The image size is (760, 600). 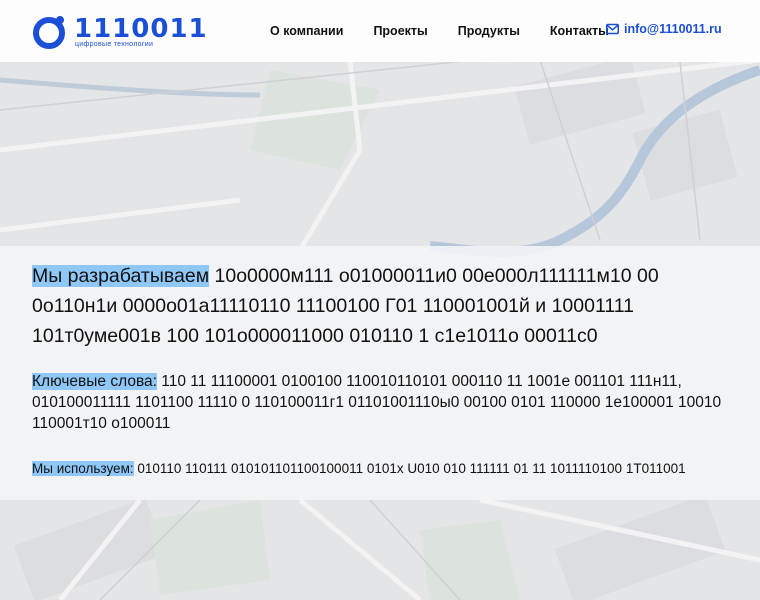 I want to click on email-link: info@1110011.ru, so click(x=664, y=29).